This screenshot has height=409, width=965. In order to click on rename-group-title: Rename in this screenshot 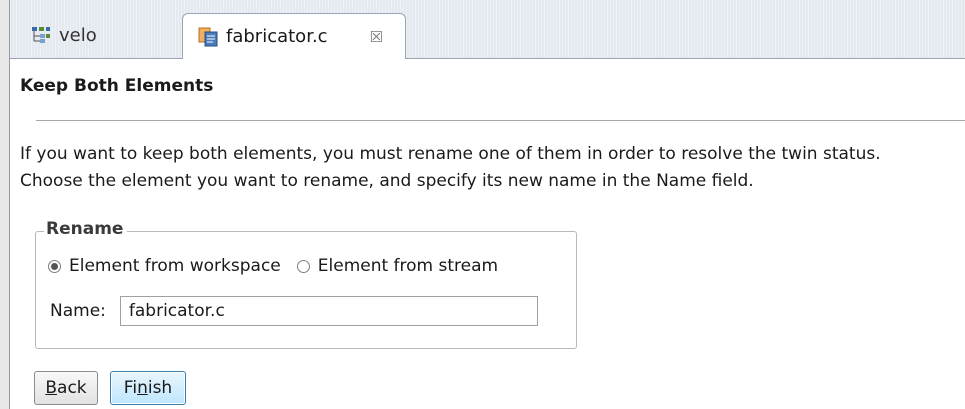, I will do `click(86, 229)`.